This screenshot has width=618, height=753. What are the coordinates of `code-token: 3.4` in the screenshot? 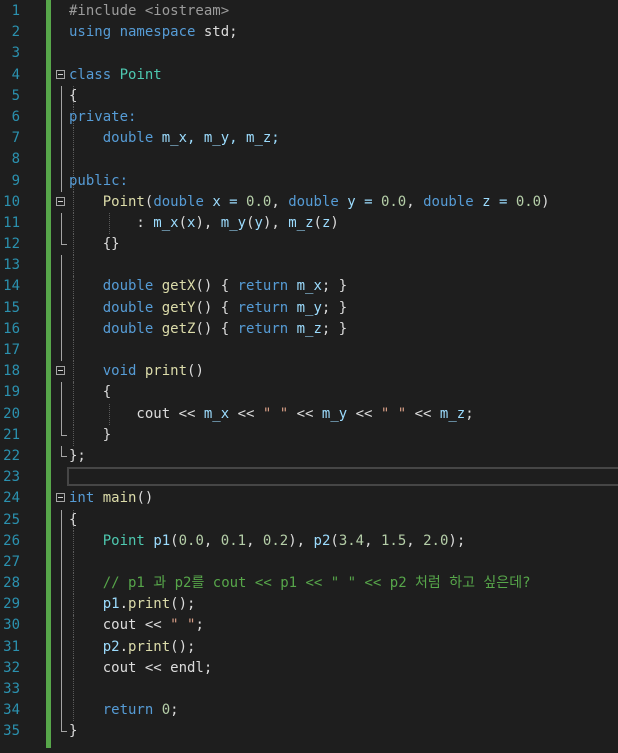 It's located at (351, 540).